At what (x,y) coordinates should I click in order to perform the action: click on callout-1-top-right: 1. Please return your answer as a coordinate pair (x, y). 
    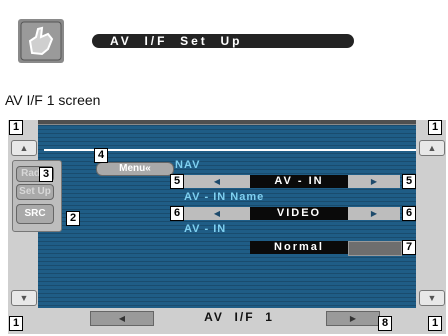
    Looking at the image, I should click on (435, 127).